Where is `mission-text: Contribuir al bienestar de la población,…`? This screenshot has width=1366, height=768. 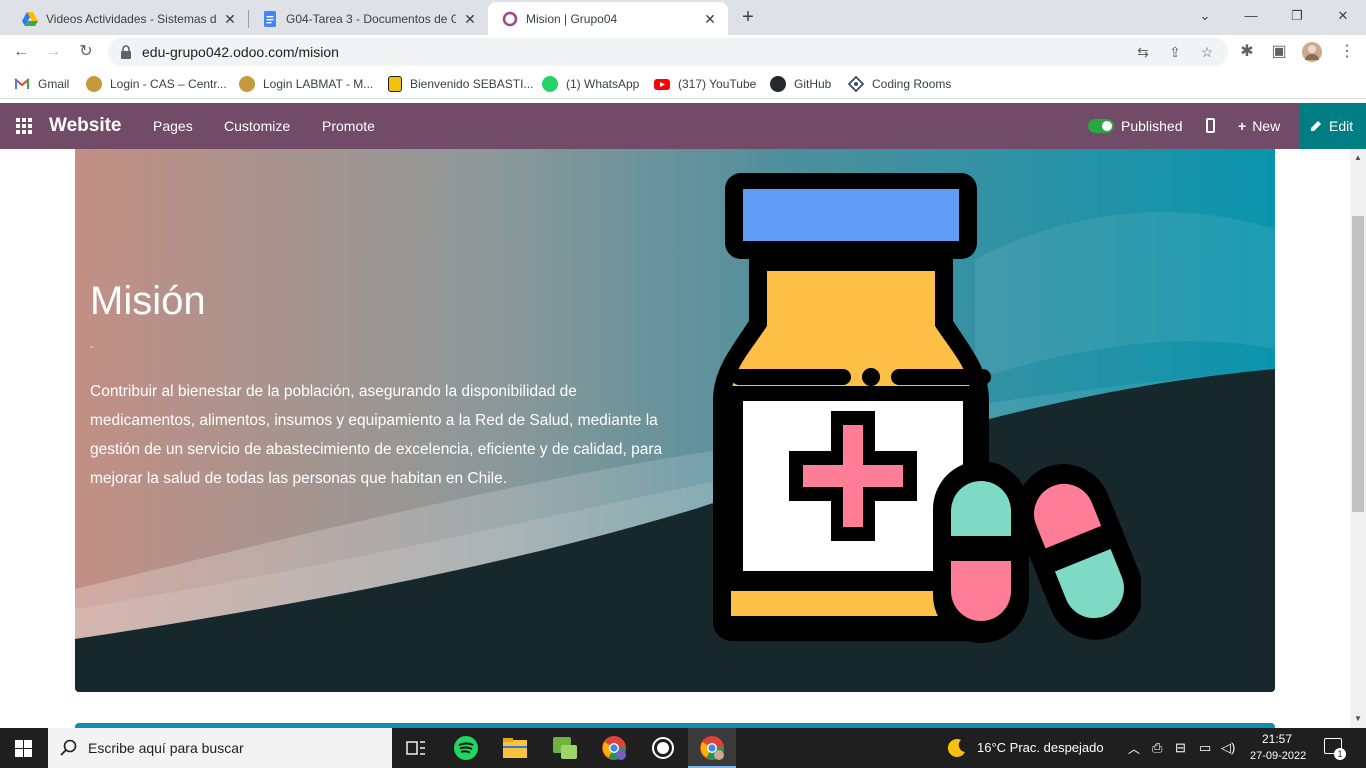
mission-text: Contribuir al bienestar de la población,… is located at coordinates (376, 435).